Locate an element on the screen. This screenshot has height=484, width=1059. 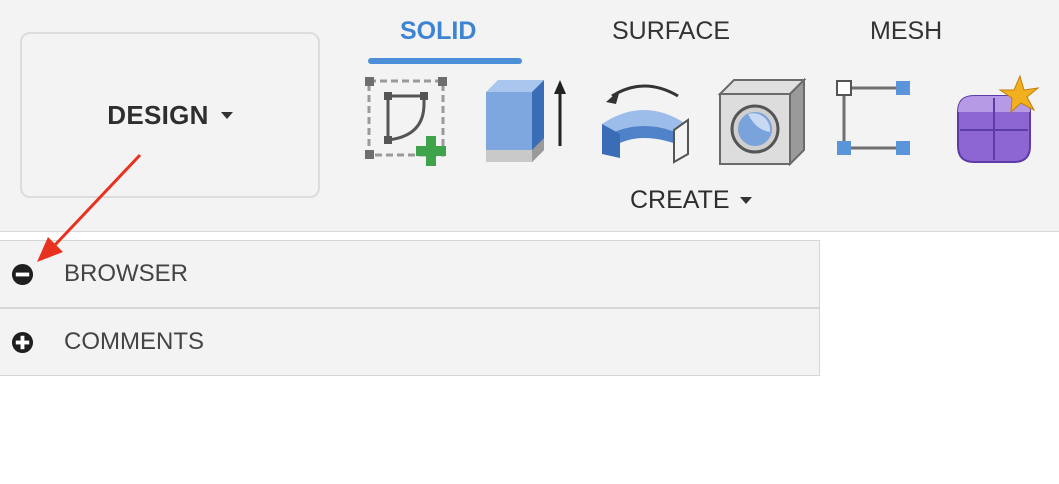
create-menu-label: CREATE is located at coordinates (680, 199).